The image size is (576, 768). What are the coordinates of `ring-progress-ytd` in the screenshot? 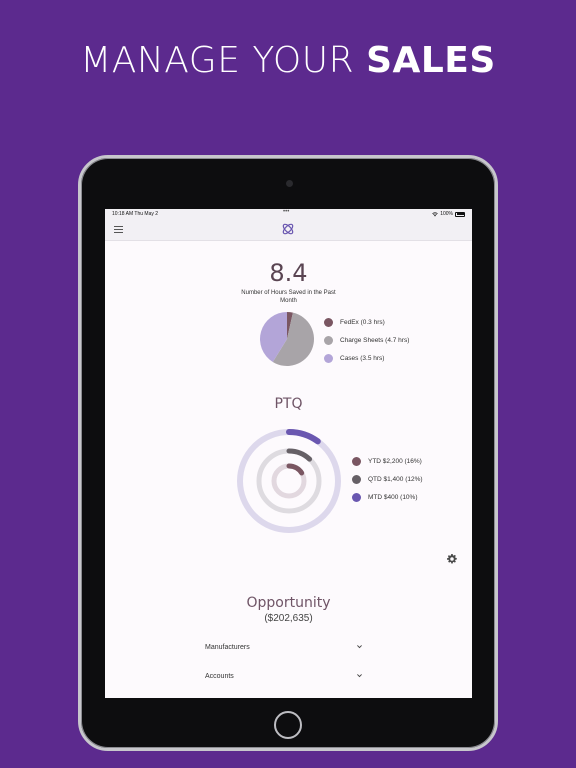 It's located at (295, 469).